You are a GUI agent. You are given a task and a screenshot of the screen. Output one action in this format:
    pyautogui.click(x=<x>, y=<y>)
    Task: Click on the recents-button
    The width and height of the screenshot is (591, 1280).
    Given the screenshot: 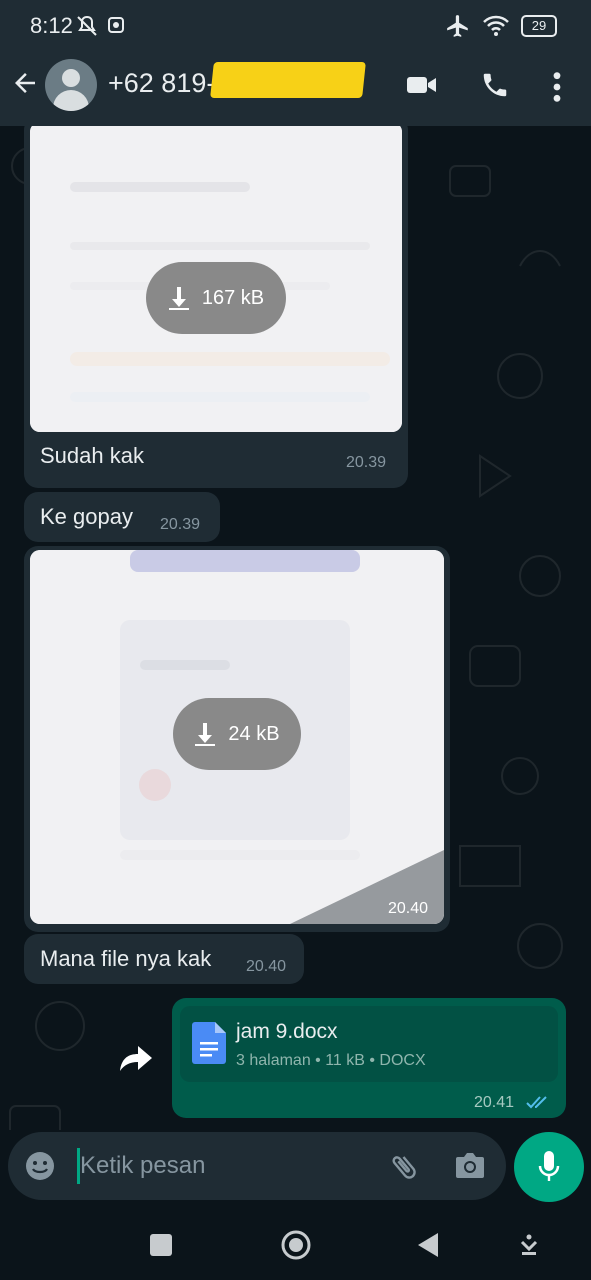 What is the action you would take?
    pyautogui.click(x=161, y=1245)
    